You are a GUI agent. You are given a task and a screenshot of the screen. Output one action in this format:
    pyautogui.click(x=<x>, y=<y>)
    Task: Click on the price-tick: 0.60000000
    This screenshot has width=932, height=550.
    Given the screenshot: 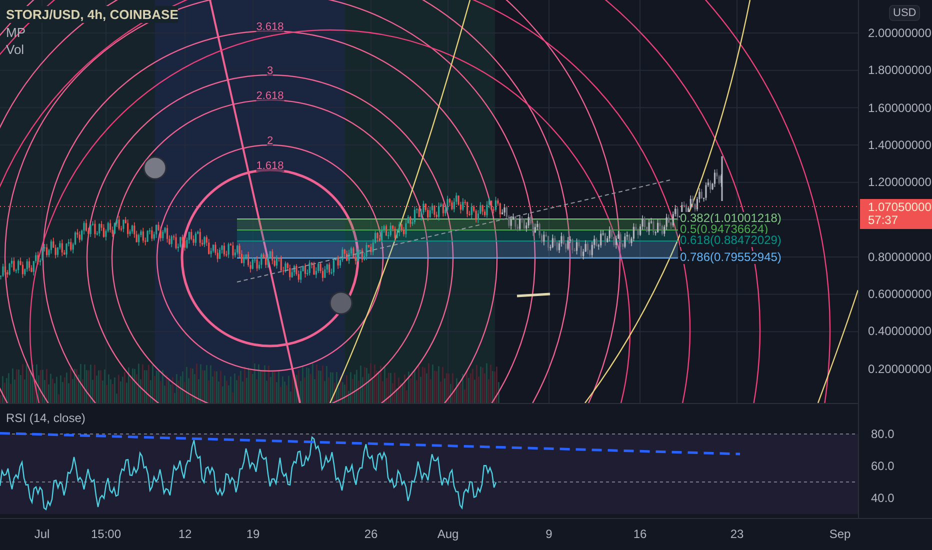 What is the action you would take?
    pyautogui.click(x=900, y=294)
    